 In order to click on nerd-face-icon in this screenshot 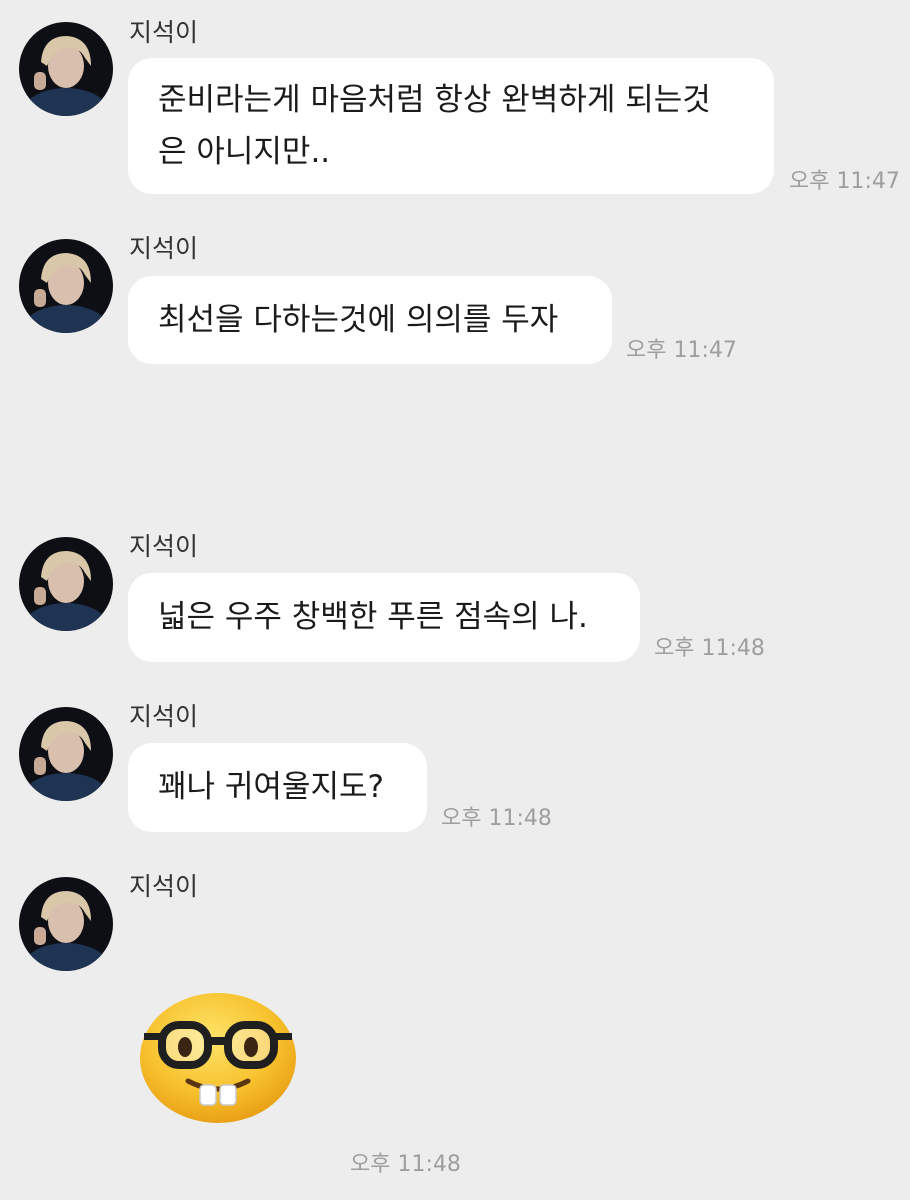, I will do `click(218, 1058)`.